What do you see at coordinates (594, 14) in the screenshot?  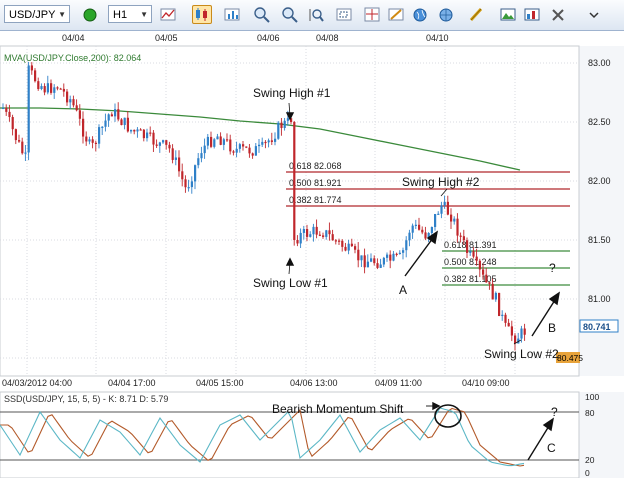 I see `overflow-menu-button` at bounding box center [594, 14].